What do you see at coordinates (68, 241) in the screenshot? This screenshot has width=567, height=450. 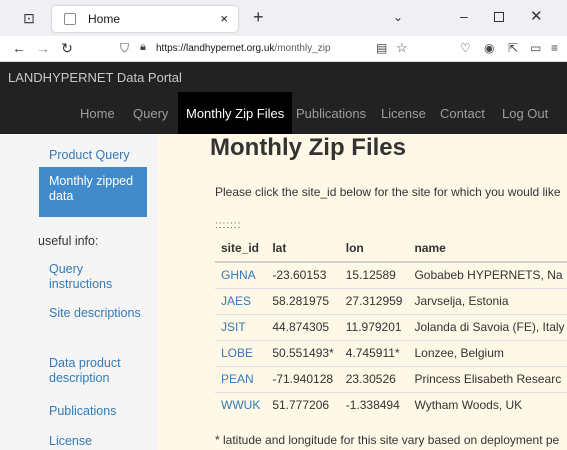 I see `sidebar-header-useful-info: useful info:` at bounding box center [68, 241].